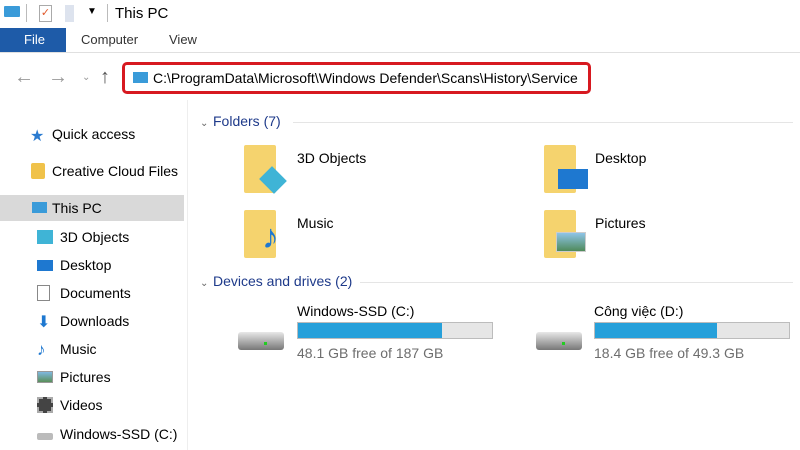 The image size is (800, 450). I want to click on window-title: This PC, so click(142, 13).